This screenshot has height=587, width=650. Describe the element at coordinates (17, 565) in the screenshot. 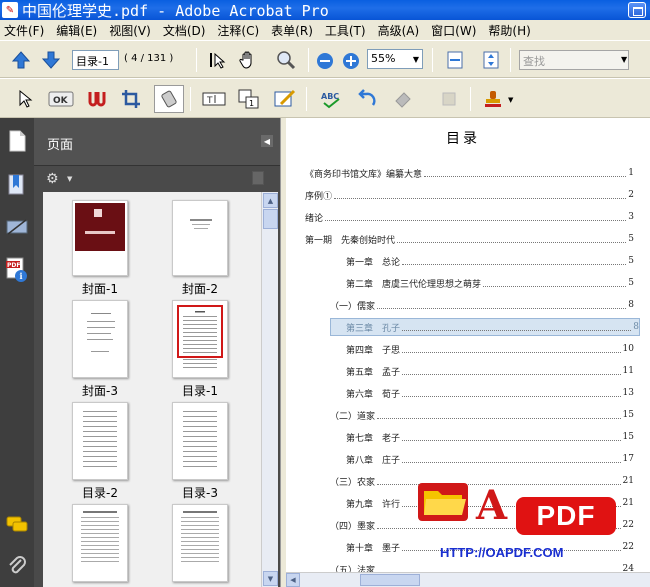

I see `attachments-icon` at that location.